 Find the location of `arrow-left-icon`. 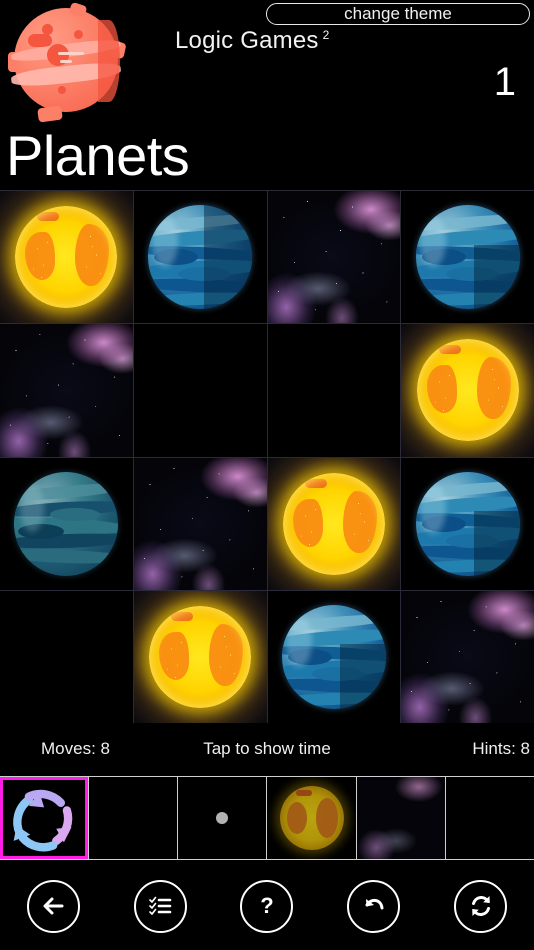

arrow-left-icon is located at coordinates (53, 906).